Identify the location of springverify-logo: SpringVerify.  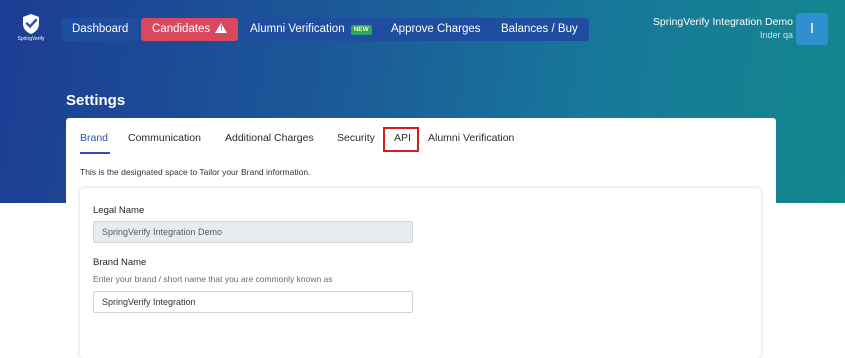
(31, 31).